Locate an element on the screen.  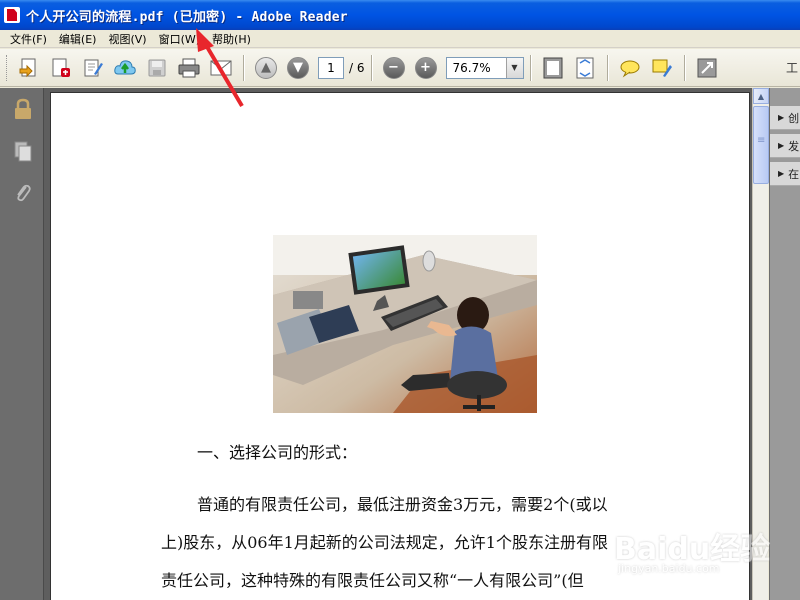
section-heading: 一、选择公司的形式： is located at coordinates (277, 452).